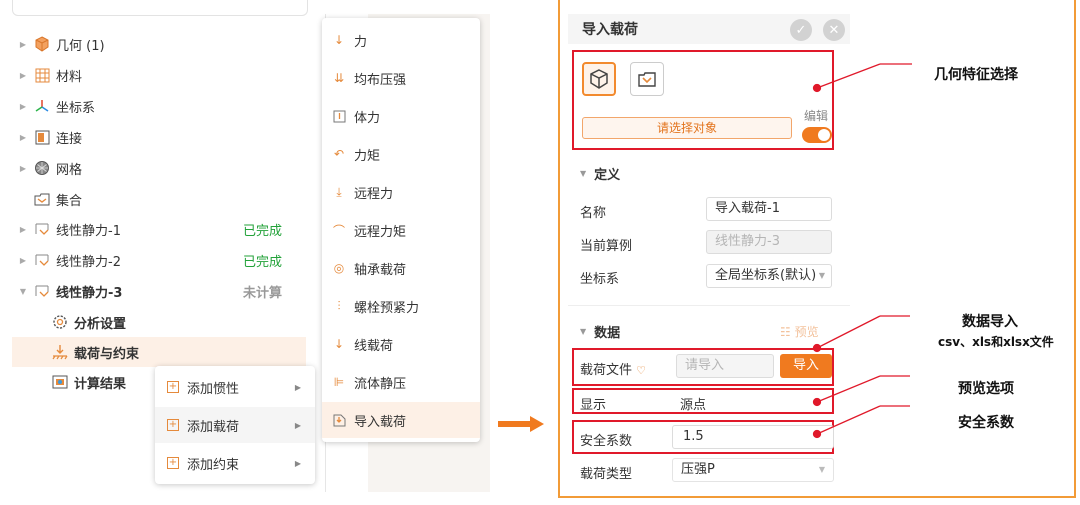 This screenshot has height=505, width=1080. I want to click on study-icon, so click(42, 260).